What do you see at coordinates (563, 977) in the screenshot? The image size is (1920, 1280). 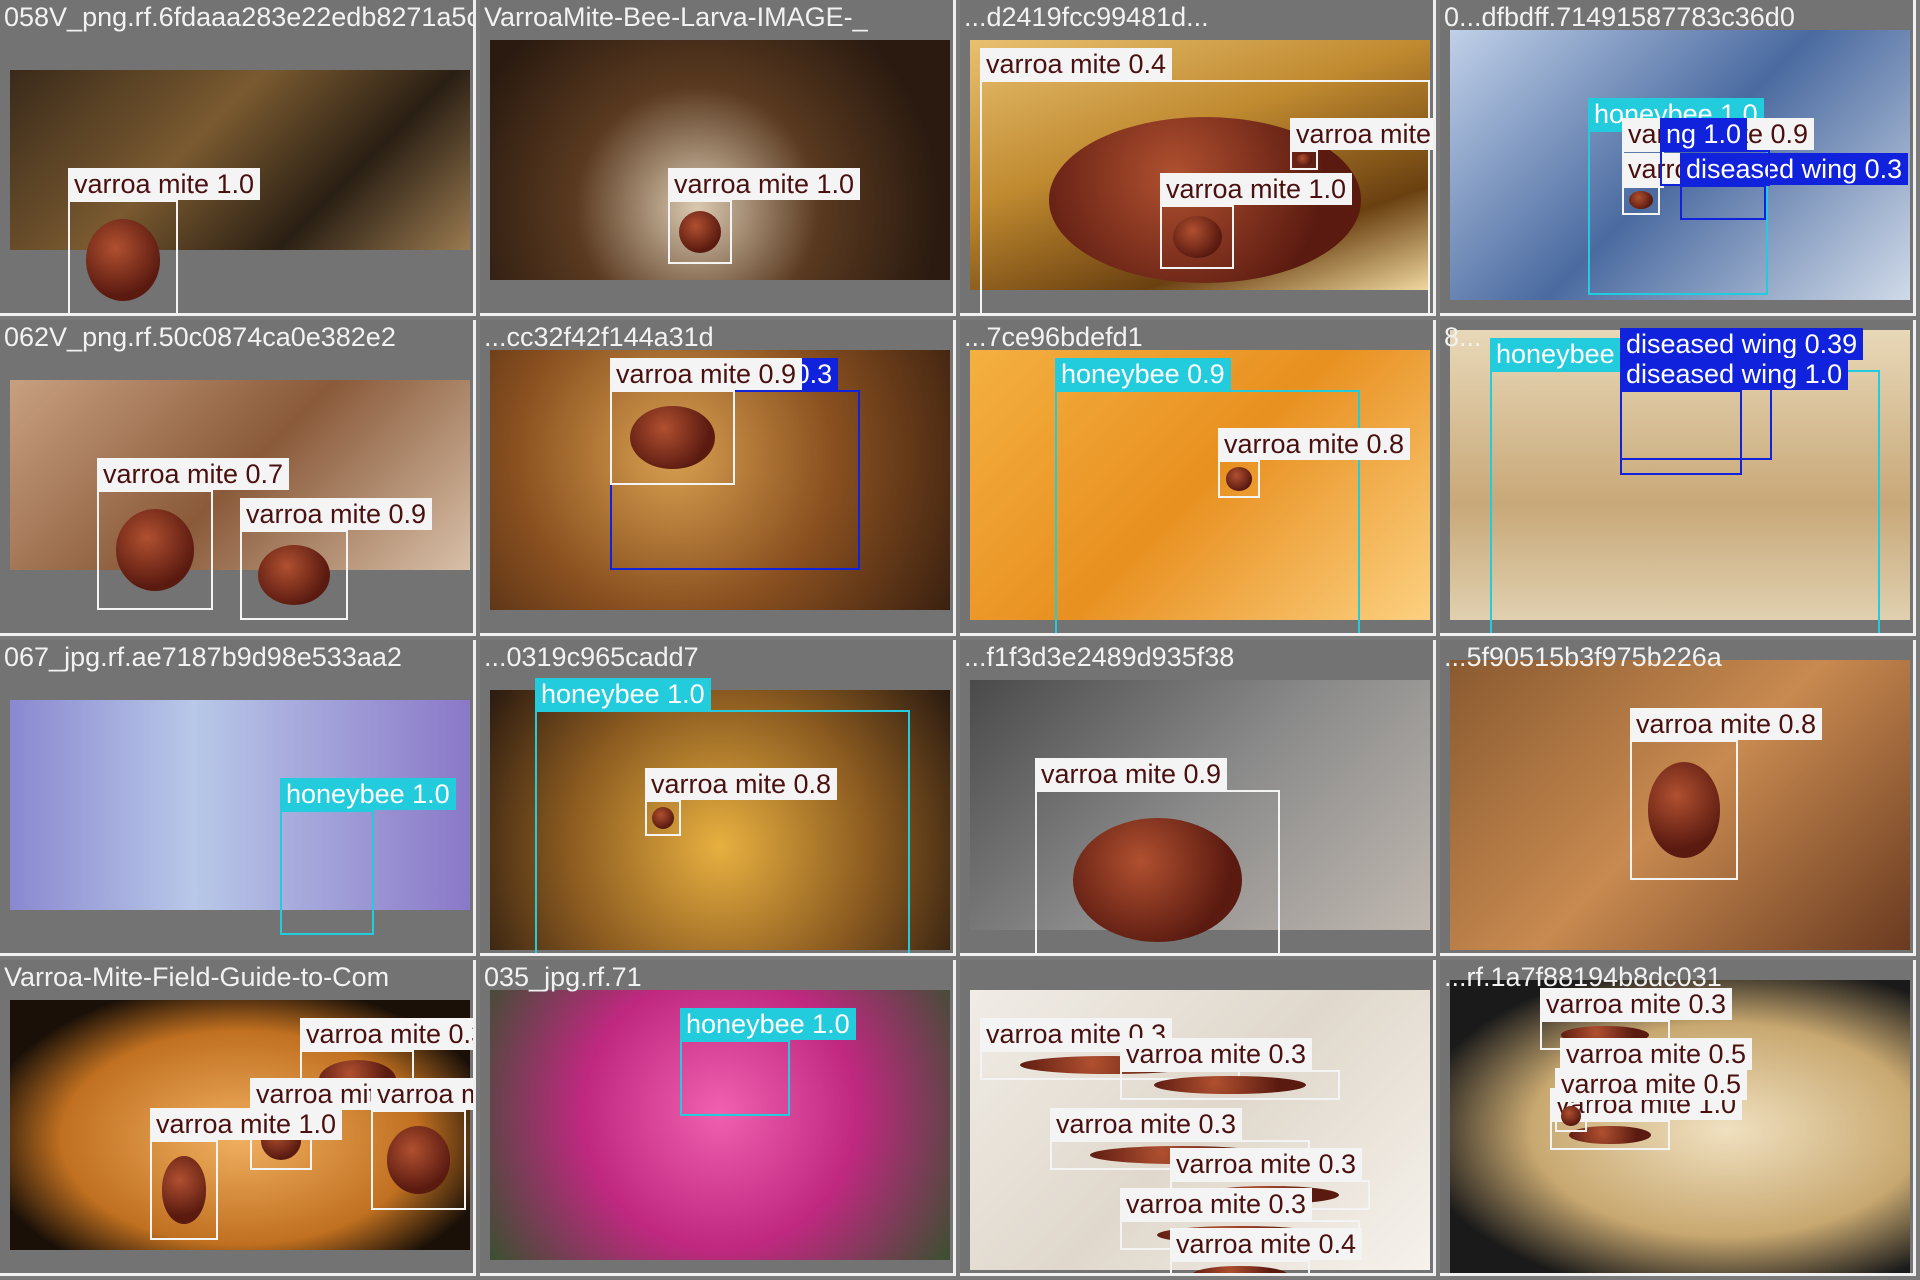 I see `image-filename: 035_jpg.rf.71` at bounding box center [563, 977].